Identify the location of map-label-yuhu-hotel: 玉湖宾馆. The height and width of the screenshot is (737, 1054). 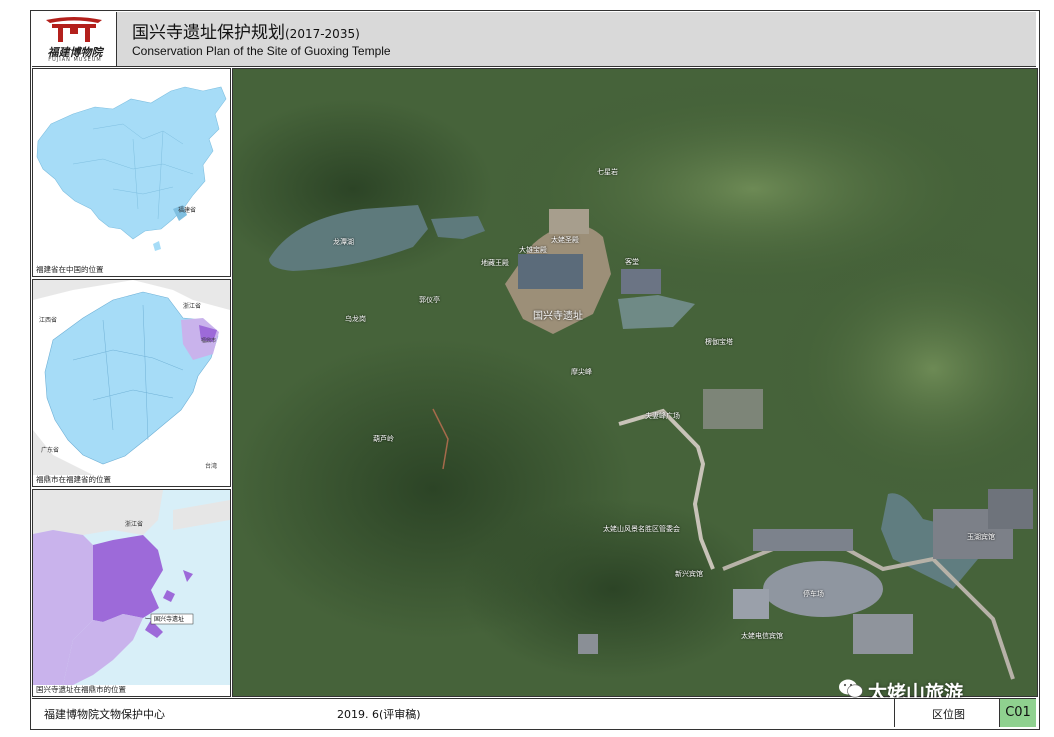
(981, 537).